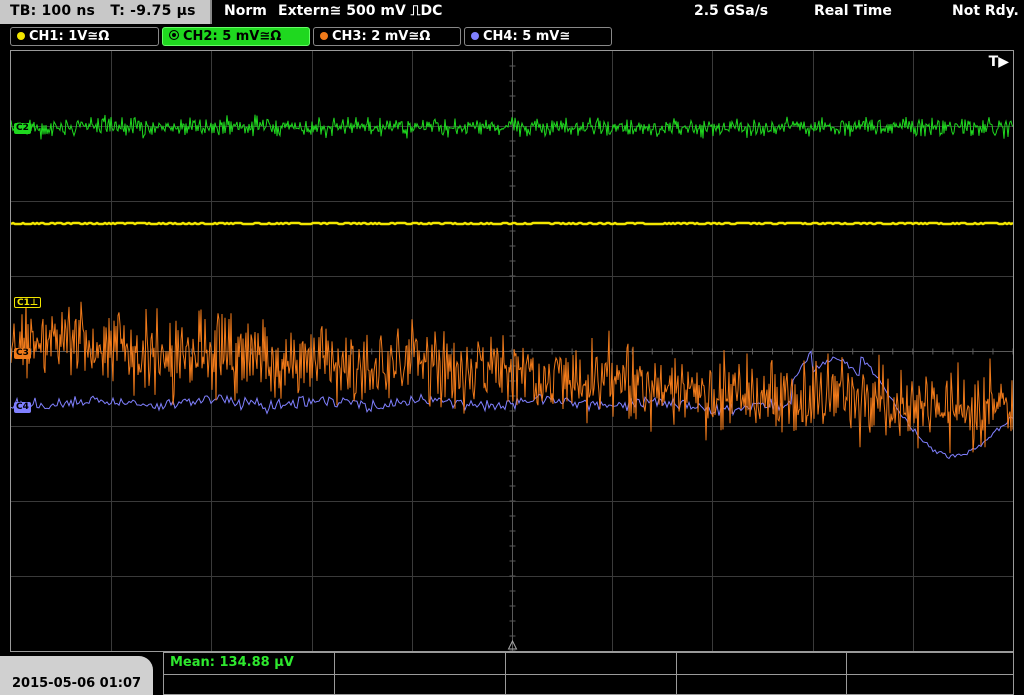 This screenshot has height=695, width=1024. Describe the element at coordinates (998, 62) in the screenshot. I see `trigger-position-marker: T▶` at that location.